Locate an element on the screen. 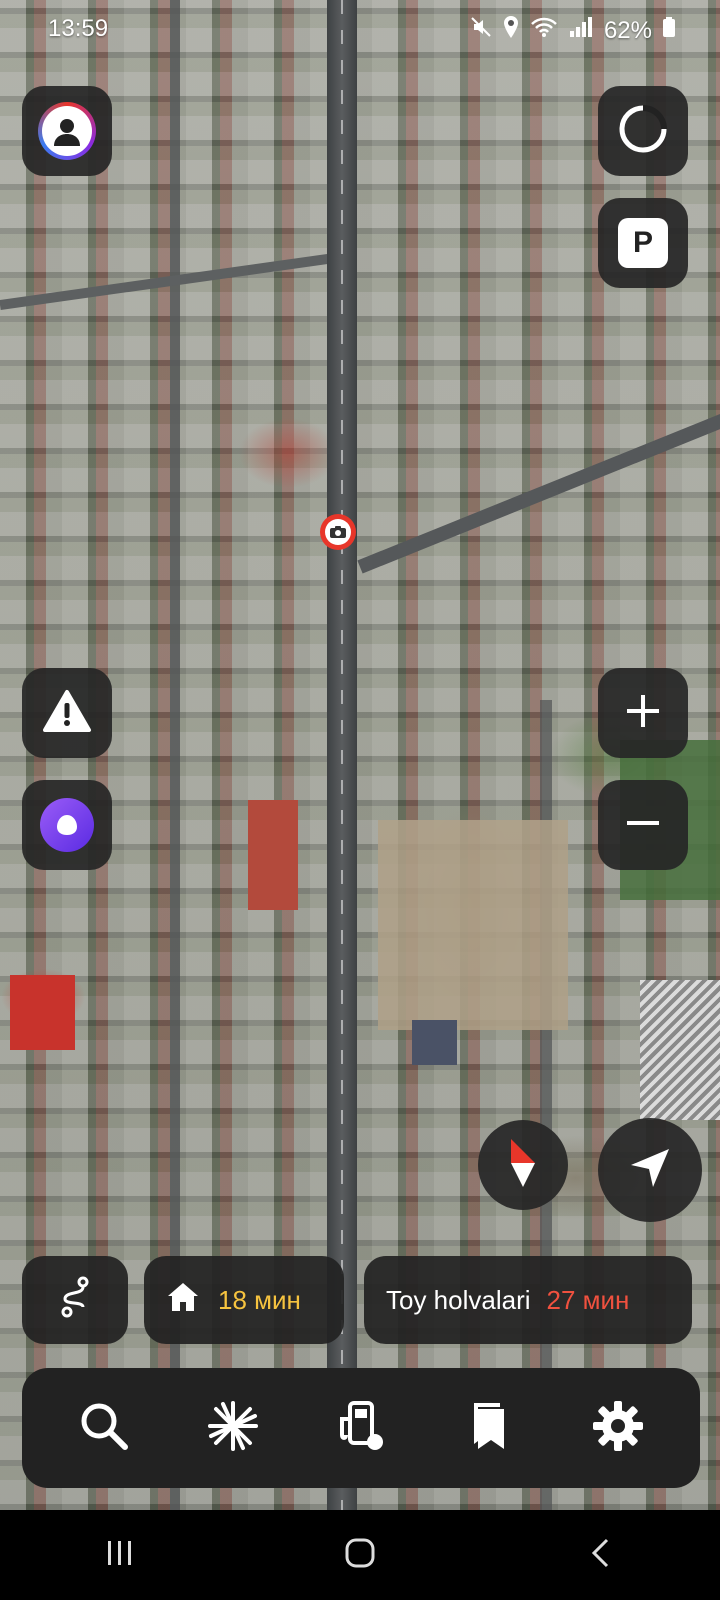 The image size is (720, 1600). wifi-icon is located at coordinates (544, 30).